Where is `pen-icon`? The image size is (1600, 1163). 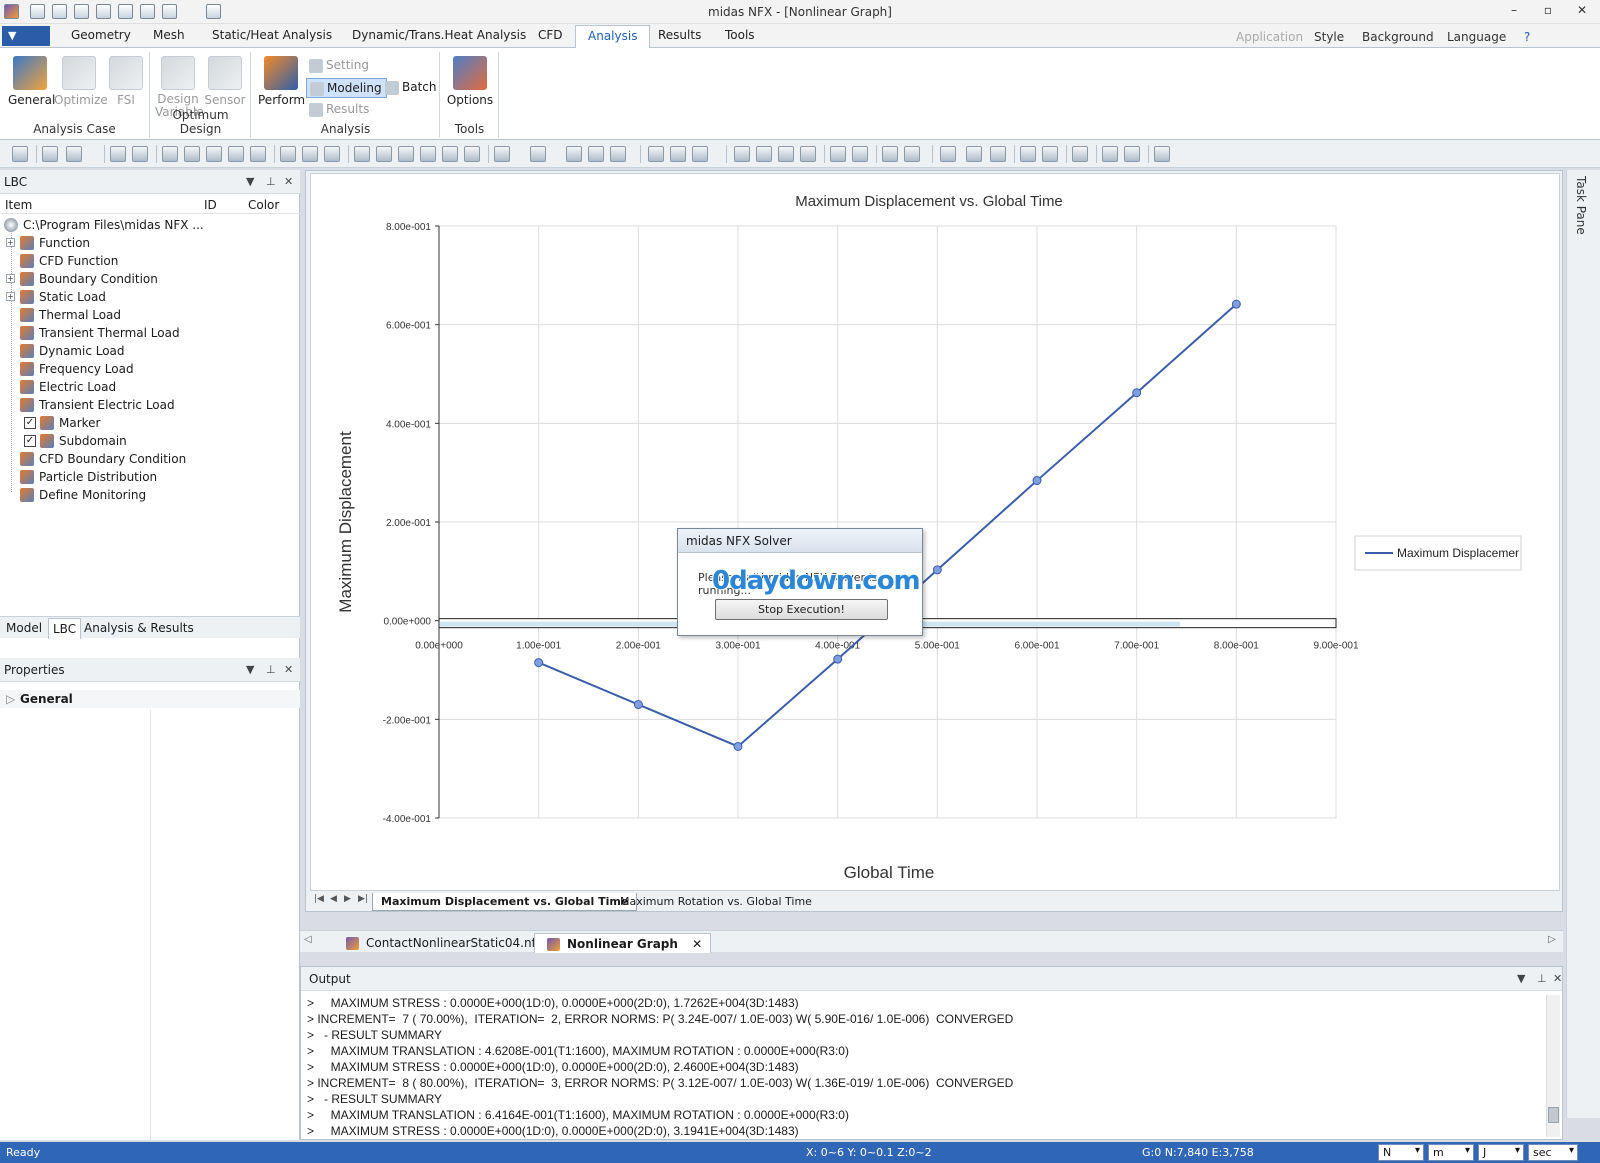 pen-icon is located at coordinates (1162, 154).